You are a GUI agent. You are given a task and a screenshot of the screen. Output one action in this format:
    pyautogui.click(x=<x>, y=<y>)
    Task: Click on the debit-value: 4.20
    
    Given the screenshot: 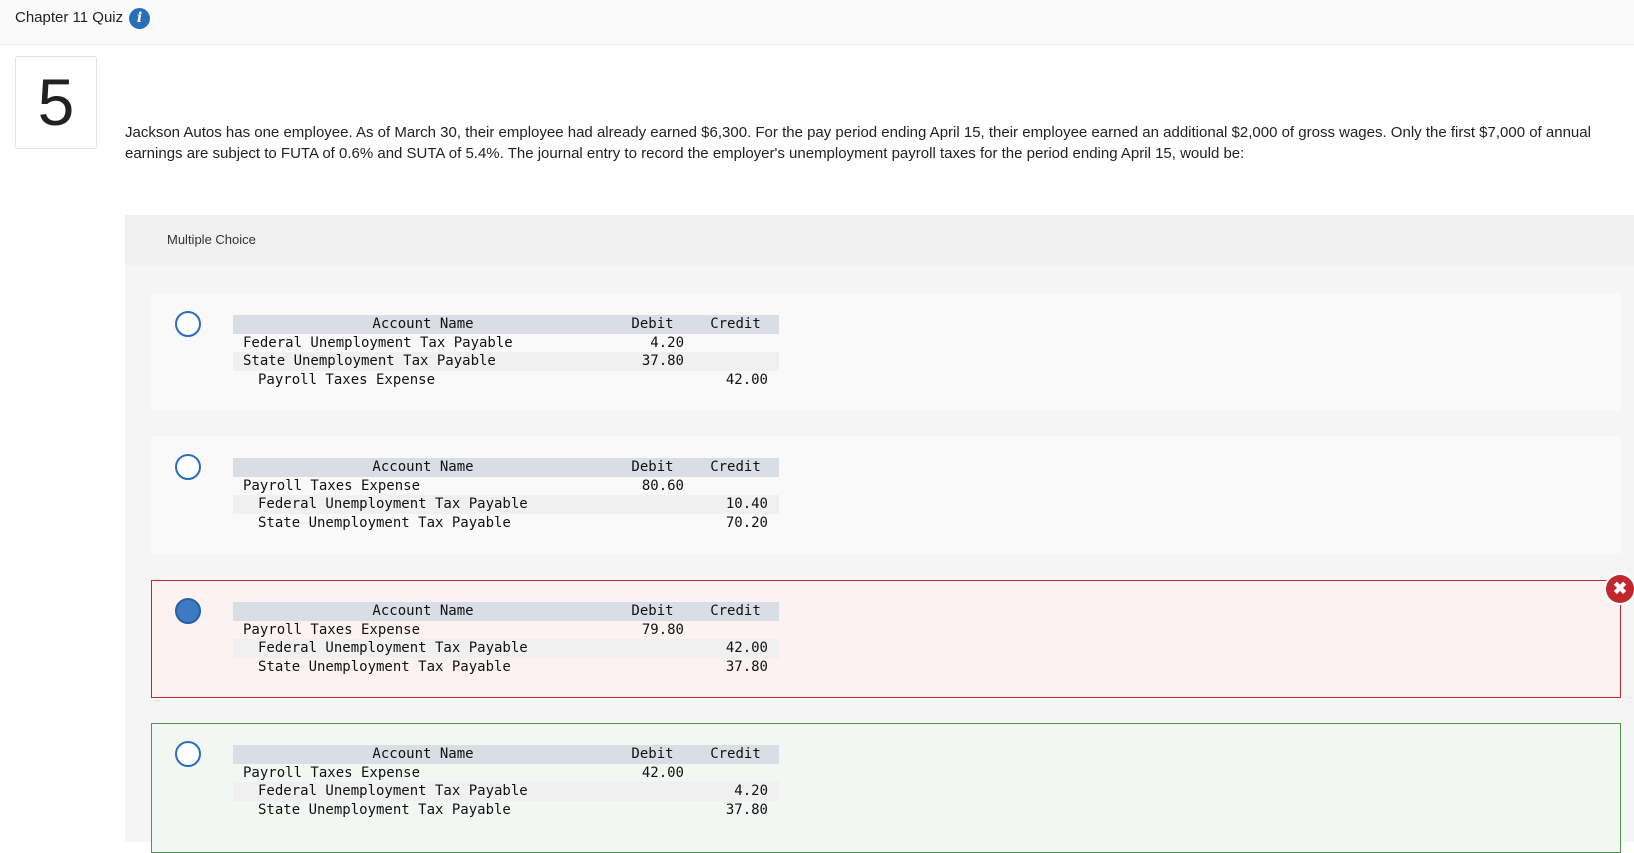 What is the action you would take?
    pyautogui.click(x=667, y=342)
    